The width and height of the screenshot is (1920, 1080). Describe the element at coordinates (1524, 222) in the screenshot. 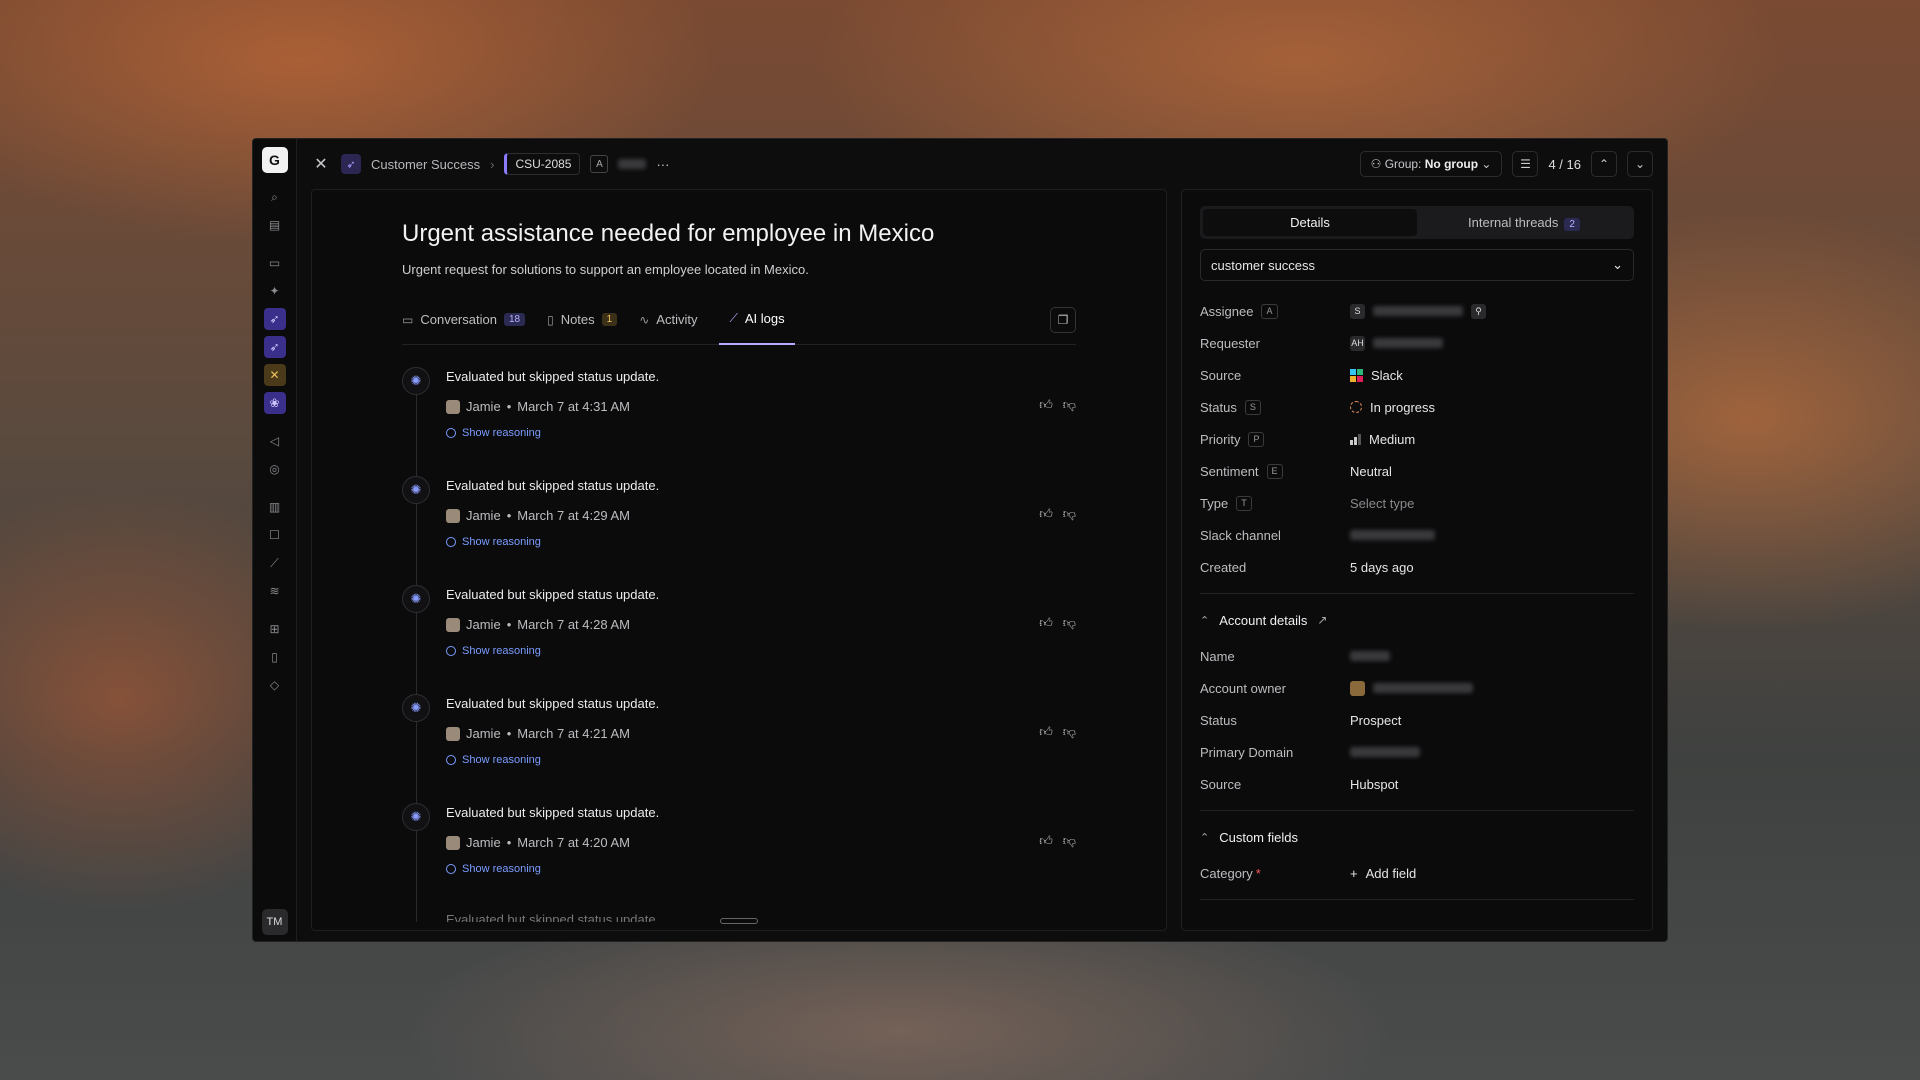

I see `tab-internal-threads: Internal threads 2` at that location.